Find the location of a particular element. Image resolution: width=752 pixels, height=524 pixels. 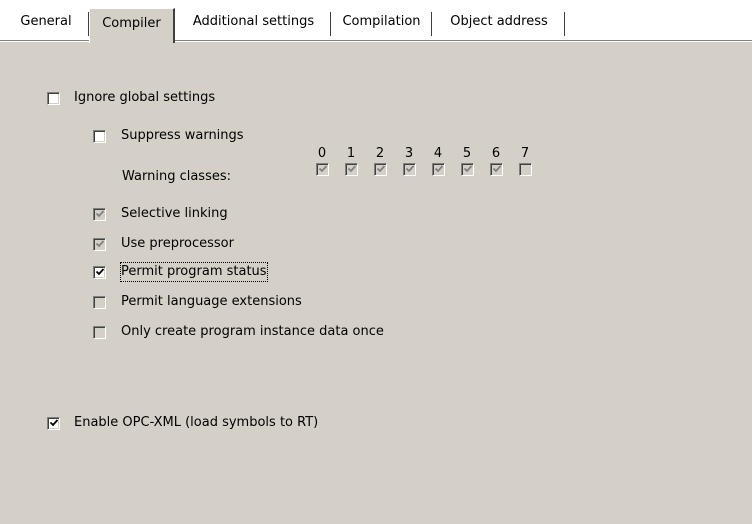

permit-language-extensions-label: Permit language extensions is located at coordinates (211, 301).